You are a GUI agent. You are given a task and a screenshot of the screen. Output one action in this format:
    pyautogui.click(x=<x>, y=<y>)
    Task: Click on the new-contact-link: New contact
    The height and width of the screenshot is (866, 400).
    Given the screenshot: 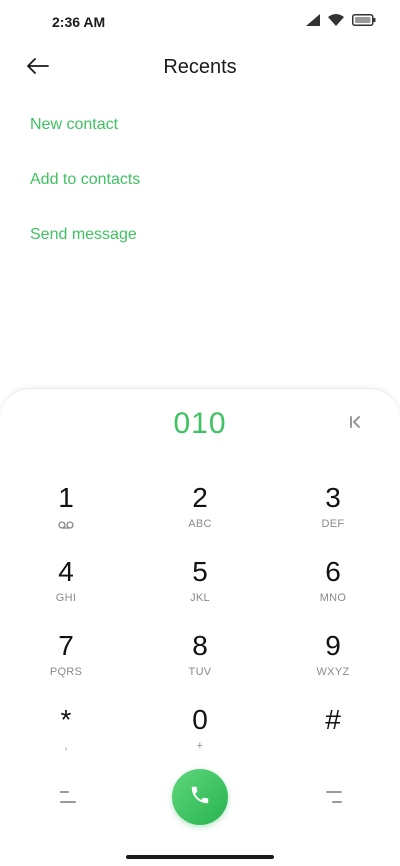 What is the action you would take?
    pyautogui.click(x=85, y=141)
    